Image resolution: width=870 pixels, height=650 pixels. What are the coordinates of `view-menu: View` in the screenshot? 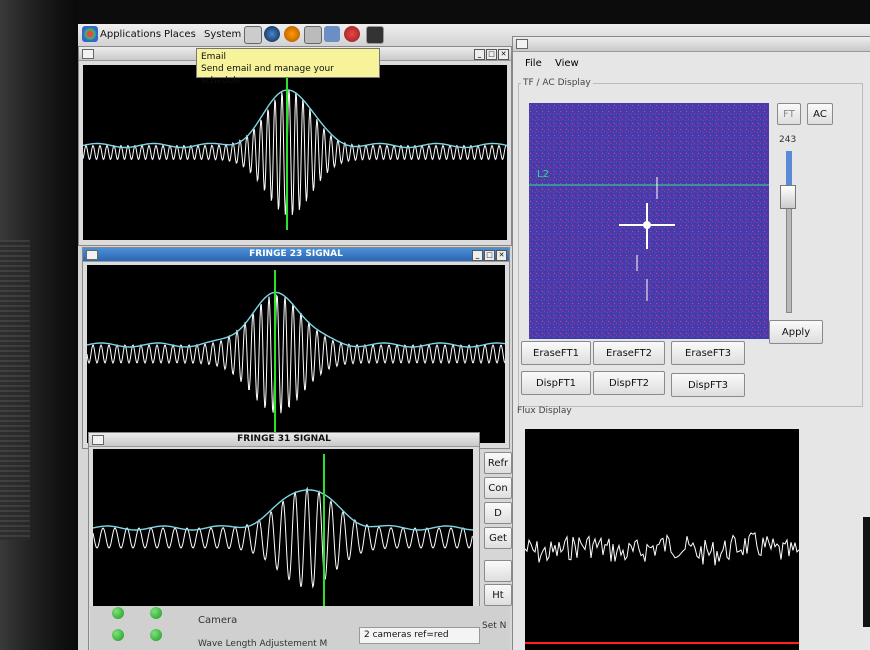 It's located at (567, 63).